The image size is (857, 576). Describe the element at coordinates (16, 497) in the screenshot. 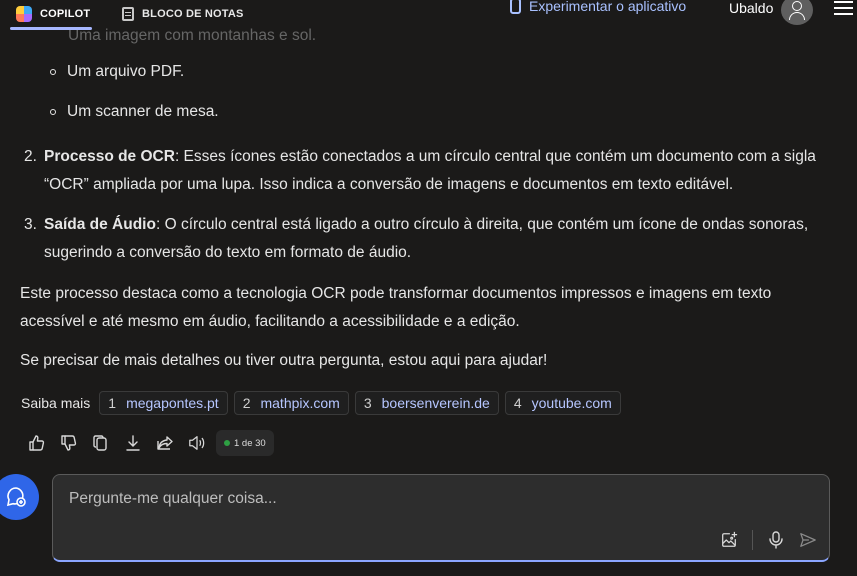

I see `new-chat-icon` at that location.